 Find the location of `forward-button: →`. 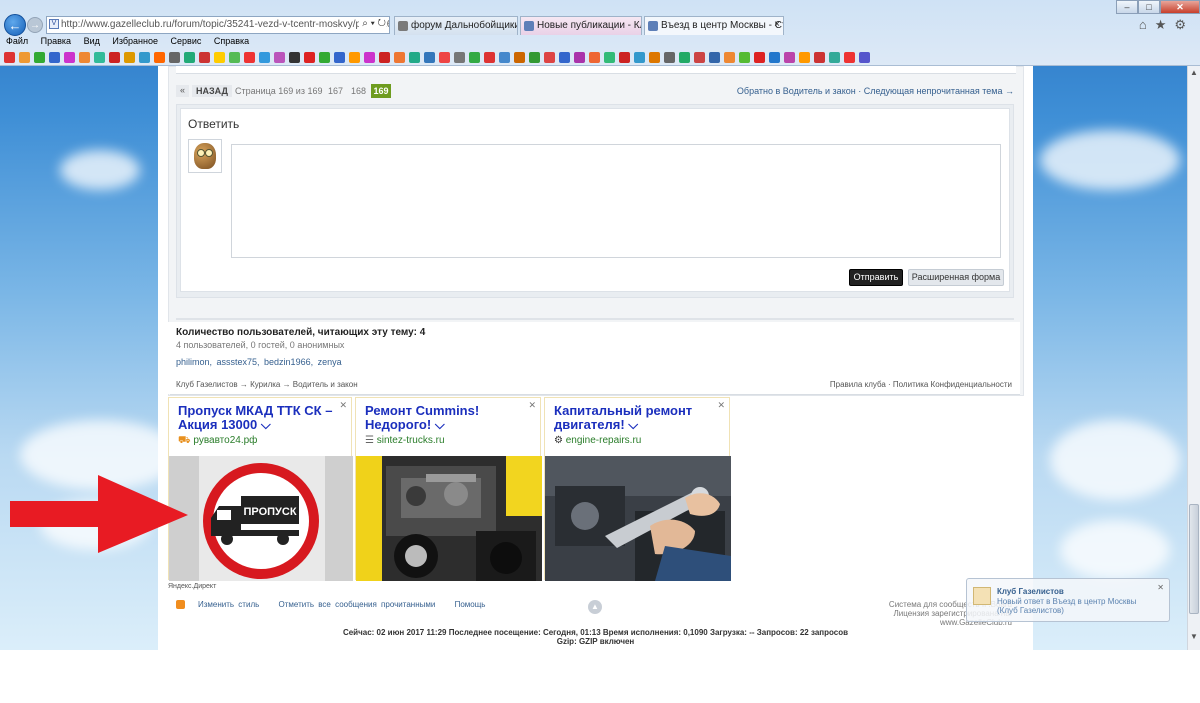

forward-button: → is located at coordinates (35, 25).